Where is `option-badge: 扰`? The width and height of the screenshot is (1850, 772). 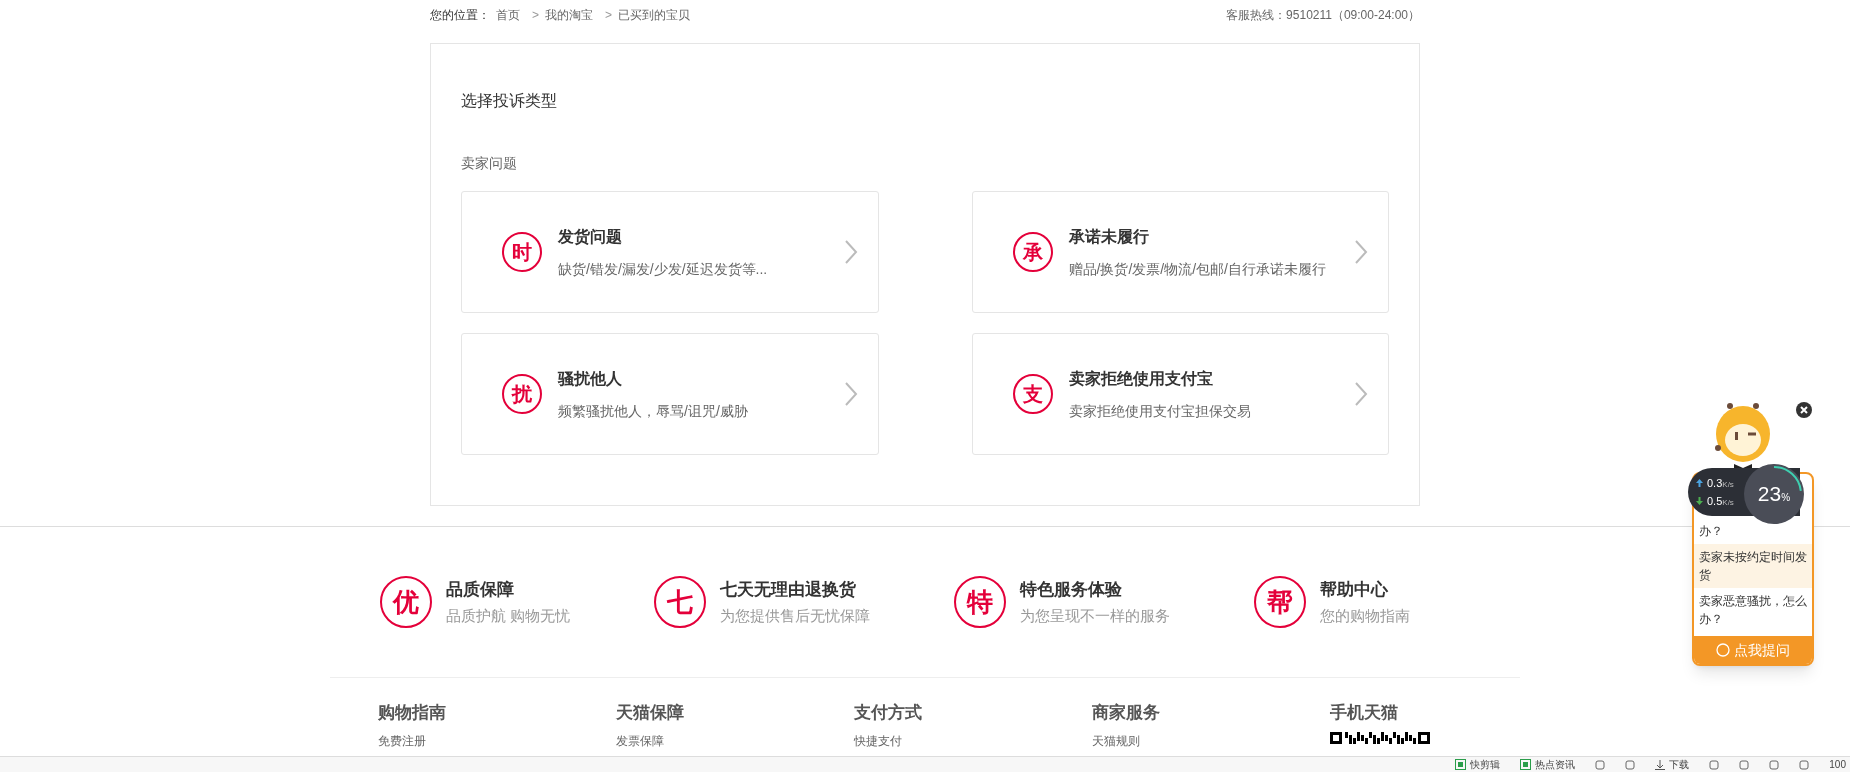
option-badge: 扰 is located at coordinates (522, 394).